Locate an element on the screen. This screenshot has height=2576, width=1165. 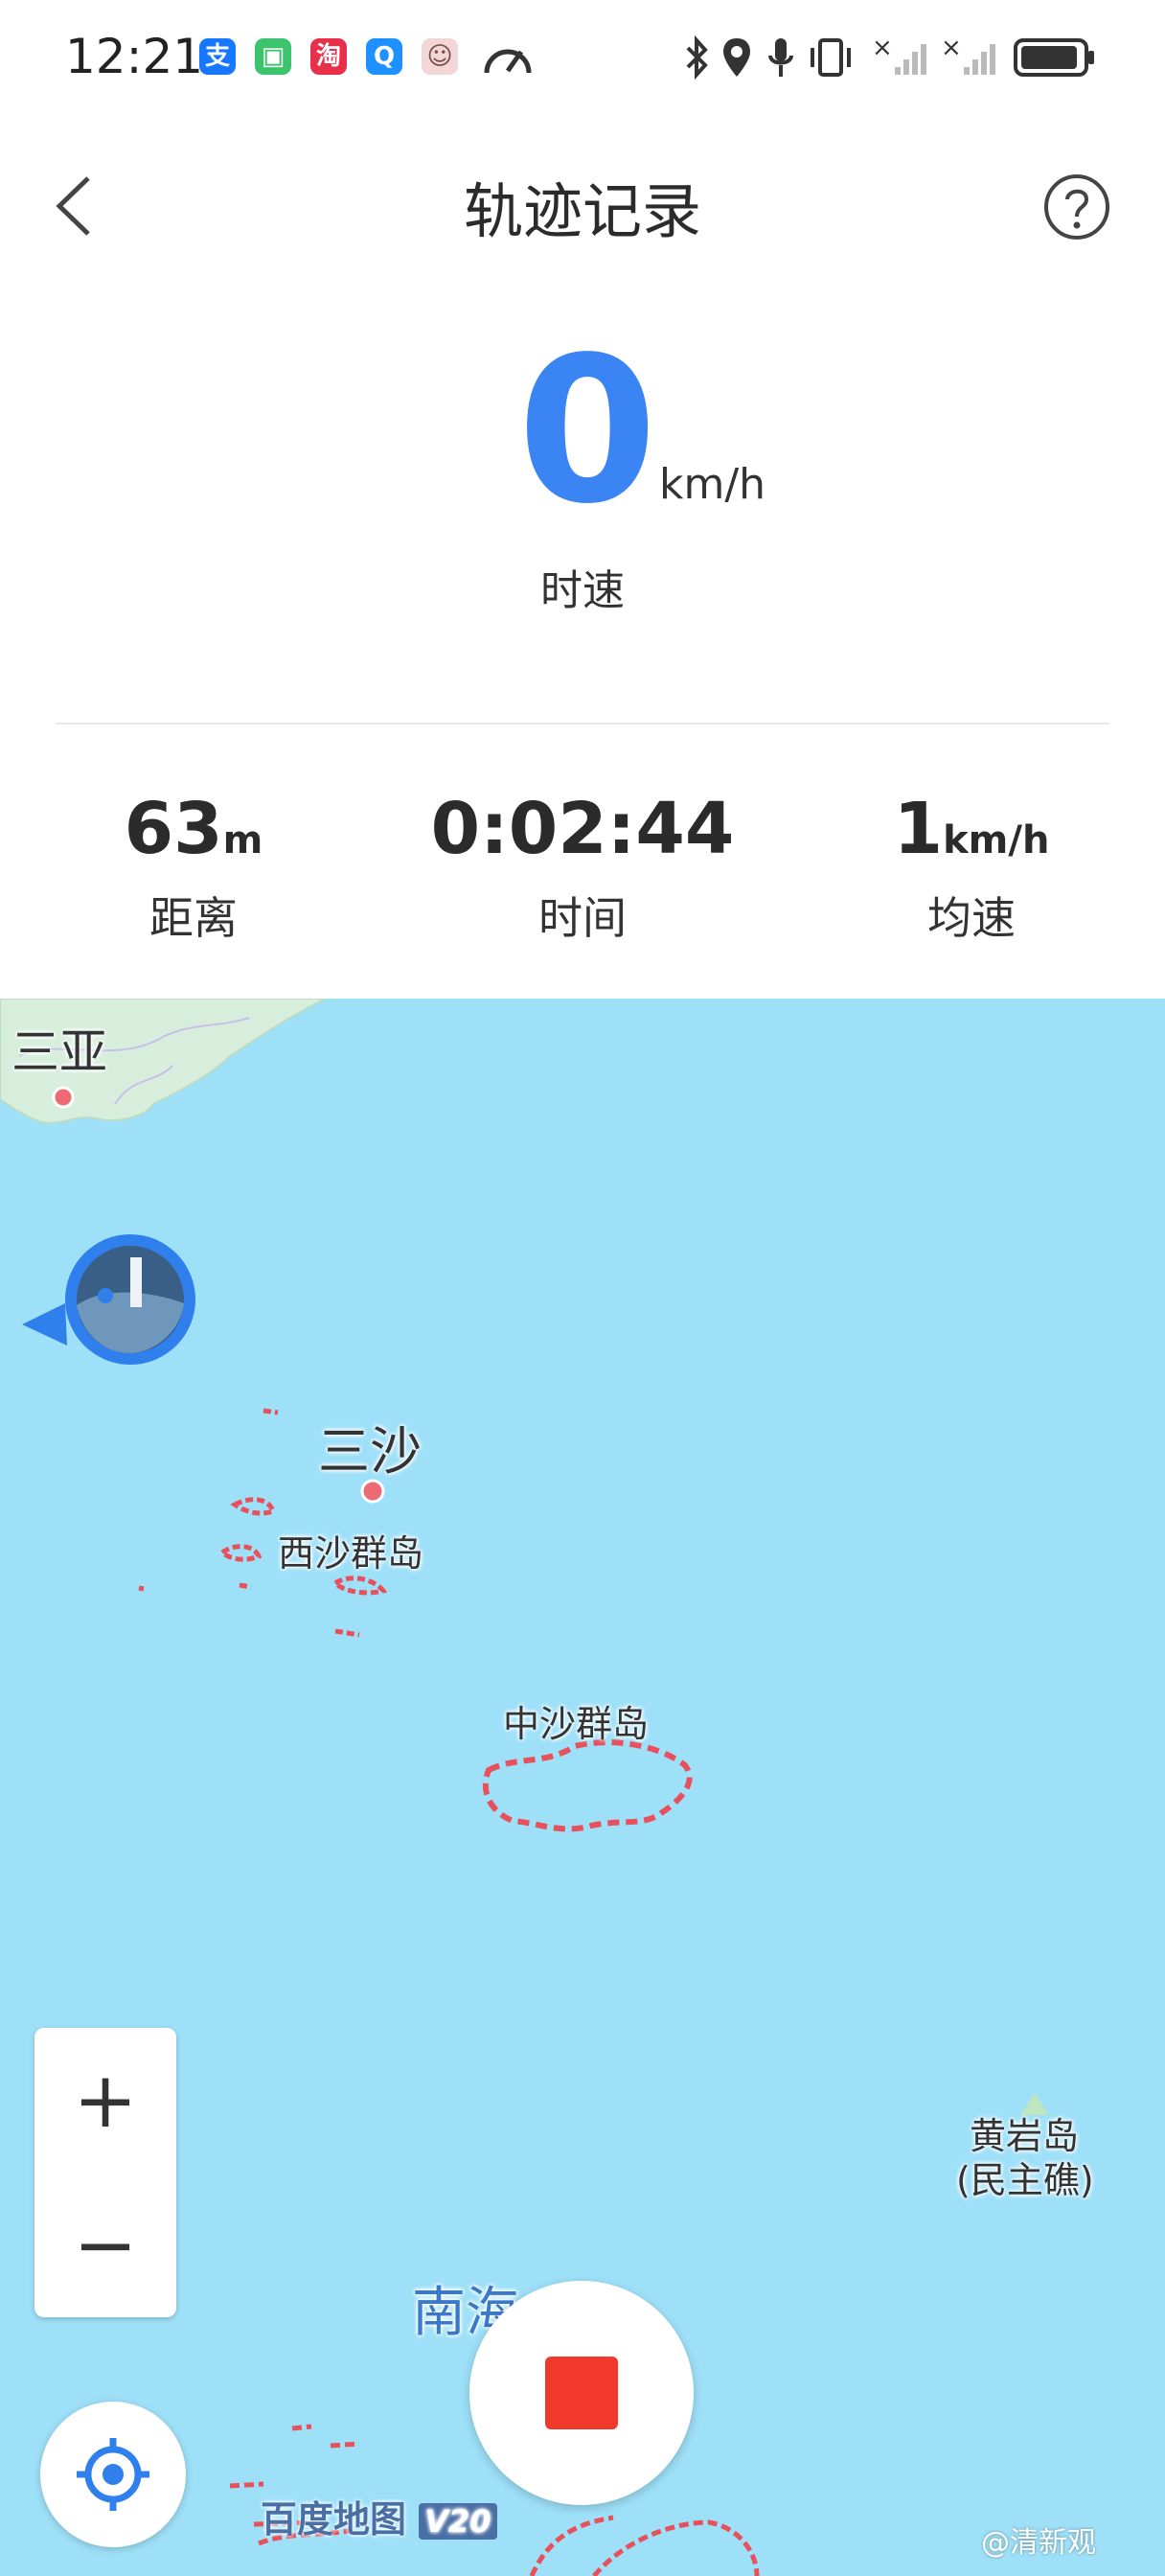
zoom-control: + − is located at coordinates (105, 2172).